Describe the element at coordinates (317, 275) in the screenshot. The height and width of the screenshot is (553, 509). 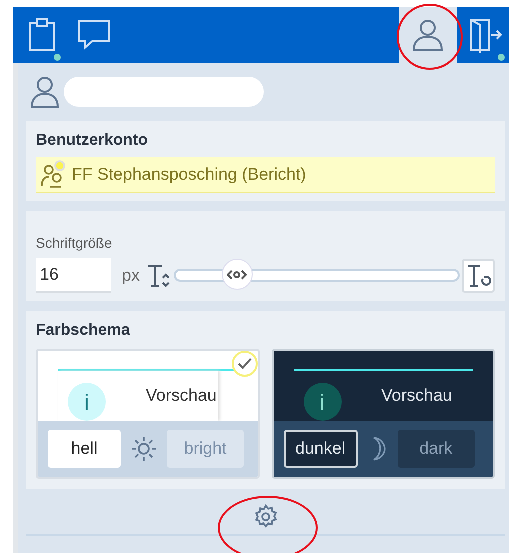
I see `slider-track` at that location.